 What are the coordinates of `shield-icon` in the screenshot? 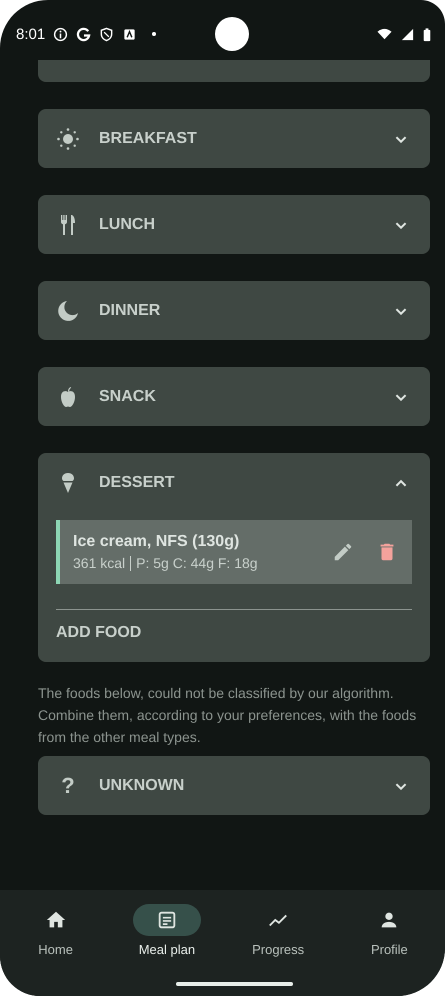 It's located at (106, 34).